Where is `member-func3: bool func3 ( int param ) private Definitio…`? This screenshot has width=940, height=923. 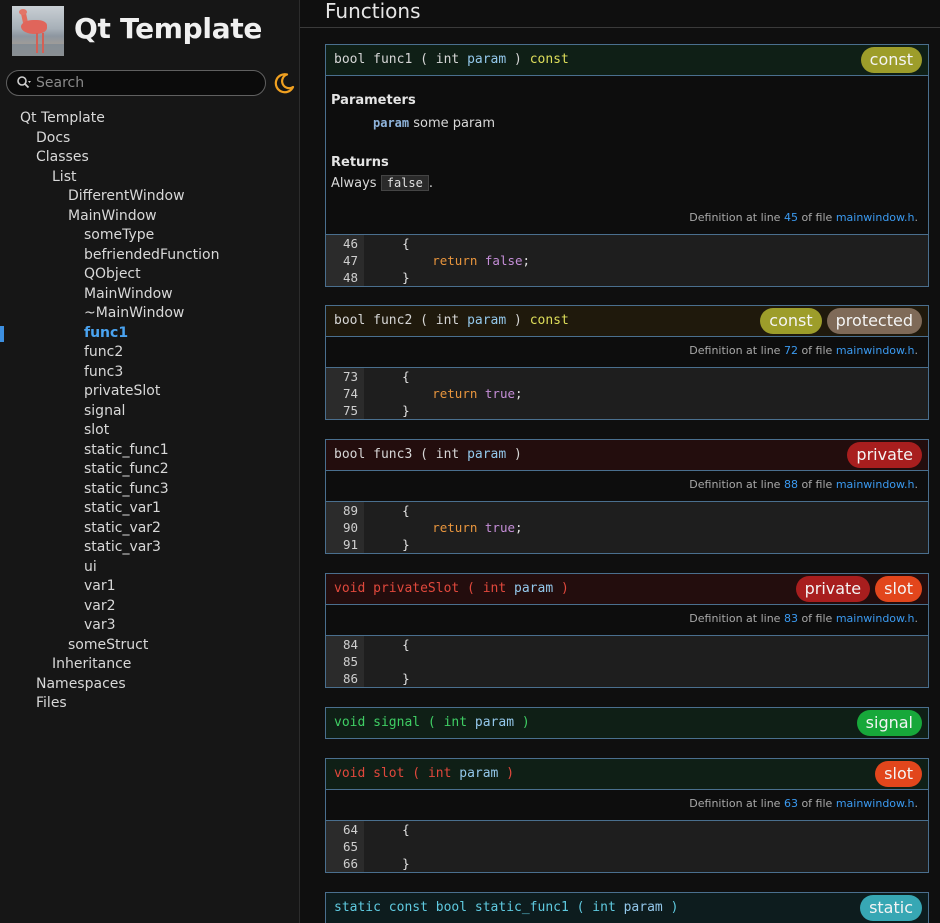 member-func3: bool func3 ( int param ) private Definitio… is located at coordinates (627, 496).